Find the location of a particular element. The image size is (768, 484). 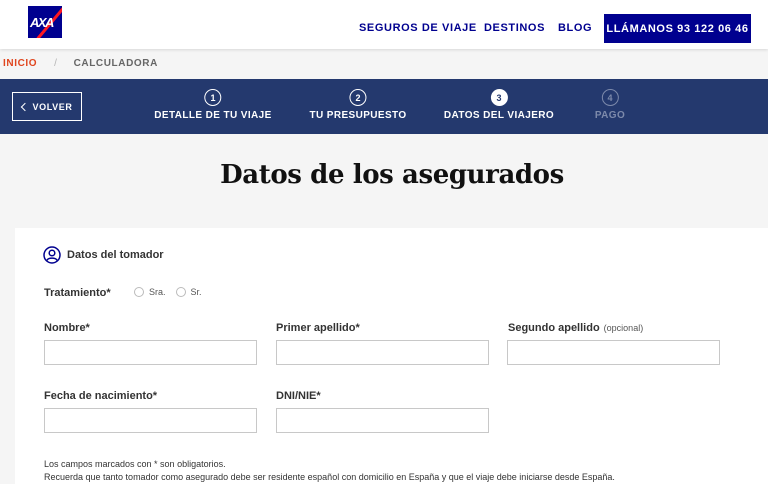

radio-sr: Sr. is located at coordinates (188, 292).